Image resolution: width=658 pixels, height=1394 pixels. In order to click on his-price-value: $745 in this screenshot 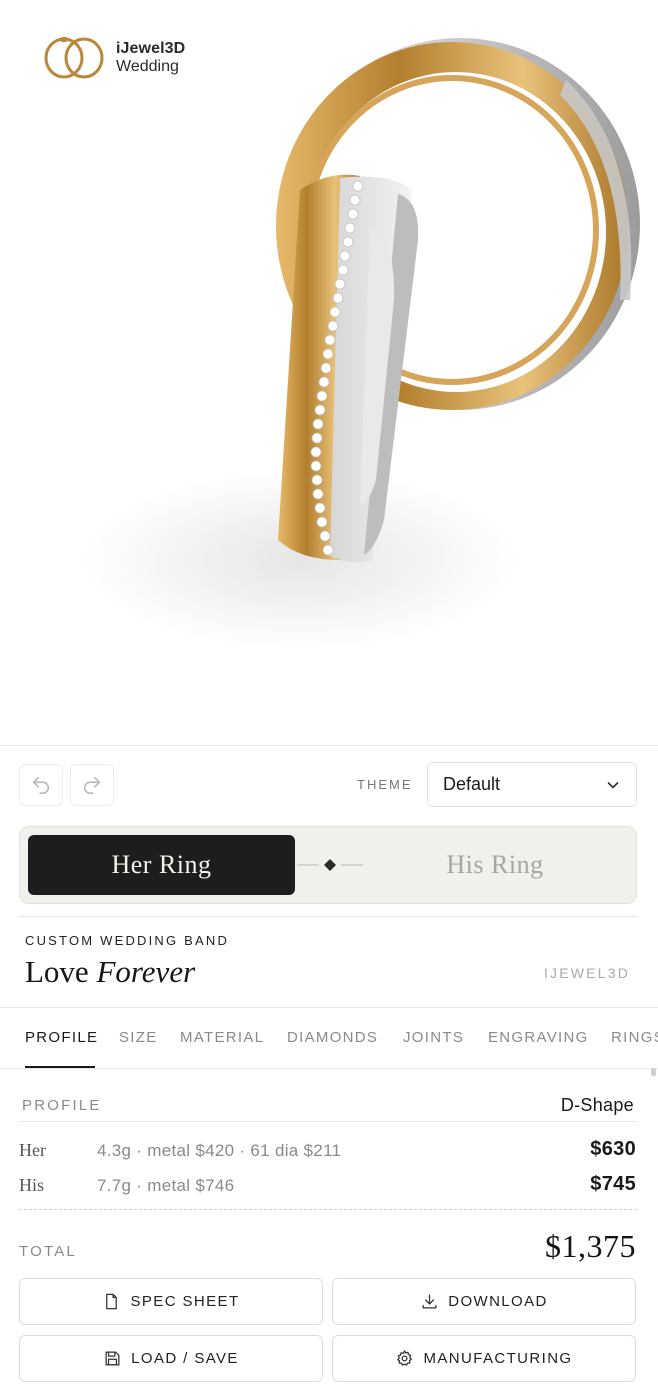, I will do `click(613, 1184)`.